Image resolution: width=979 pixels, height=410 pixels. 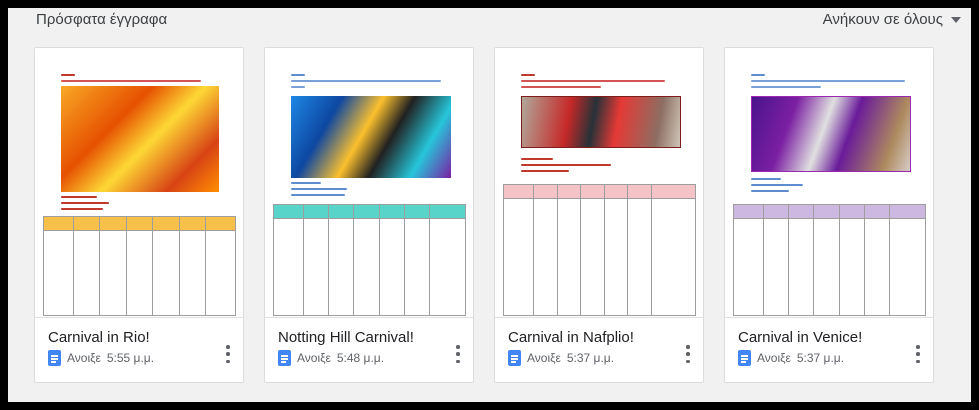 What do you see at coordinates (102, 19) in the screenshot?
I see `section-title: Πρόσφατα έγγραφα` at bounding box center [102, 19].